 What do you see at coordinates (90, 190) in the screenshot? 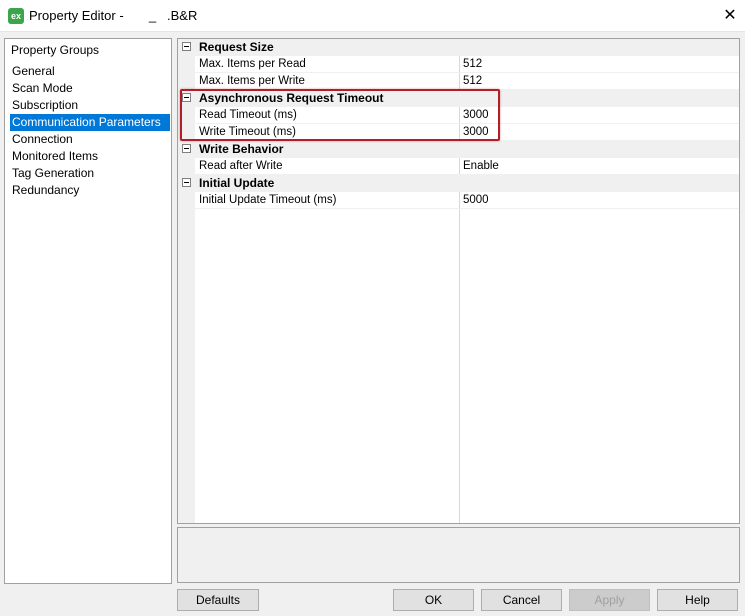
I see `group-item-redundancy: Redundancy` at bounding box center [90, 190].